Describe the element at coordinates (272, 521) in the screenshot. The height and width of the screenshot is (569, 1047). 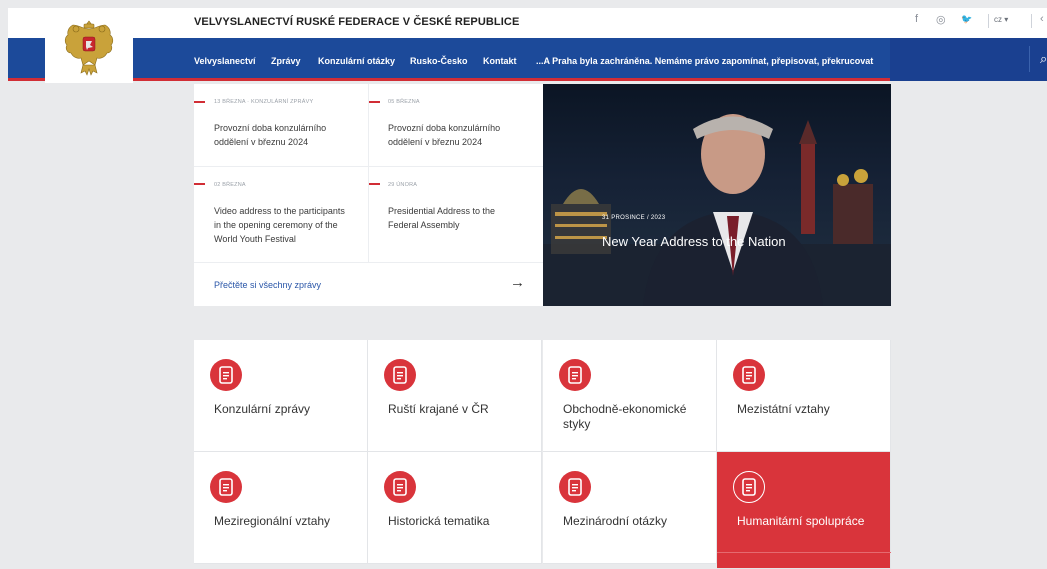
I see `category-label: Meziregionální vztahy` at that location.